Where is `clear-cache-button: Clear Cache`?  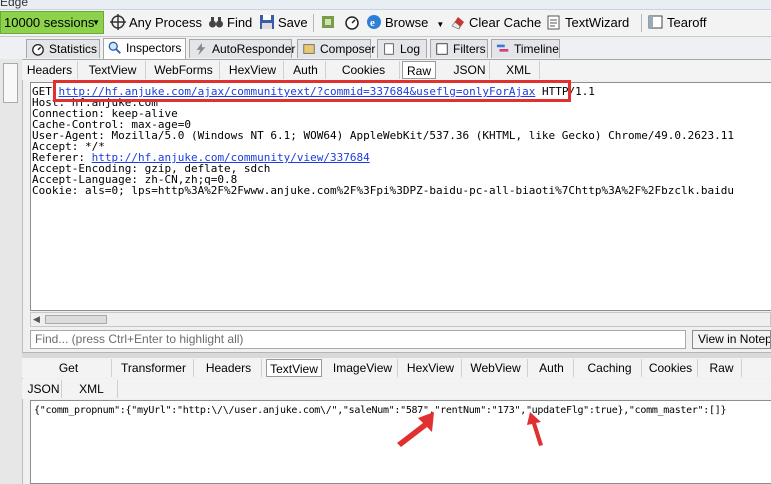
clear-cache-button: Clear Cache is located at coordinates (495, 23).